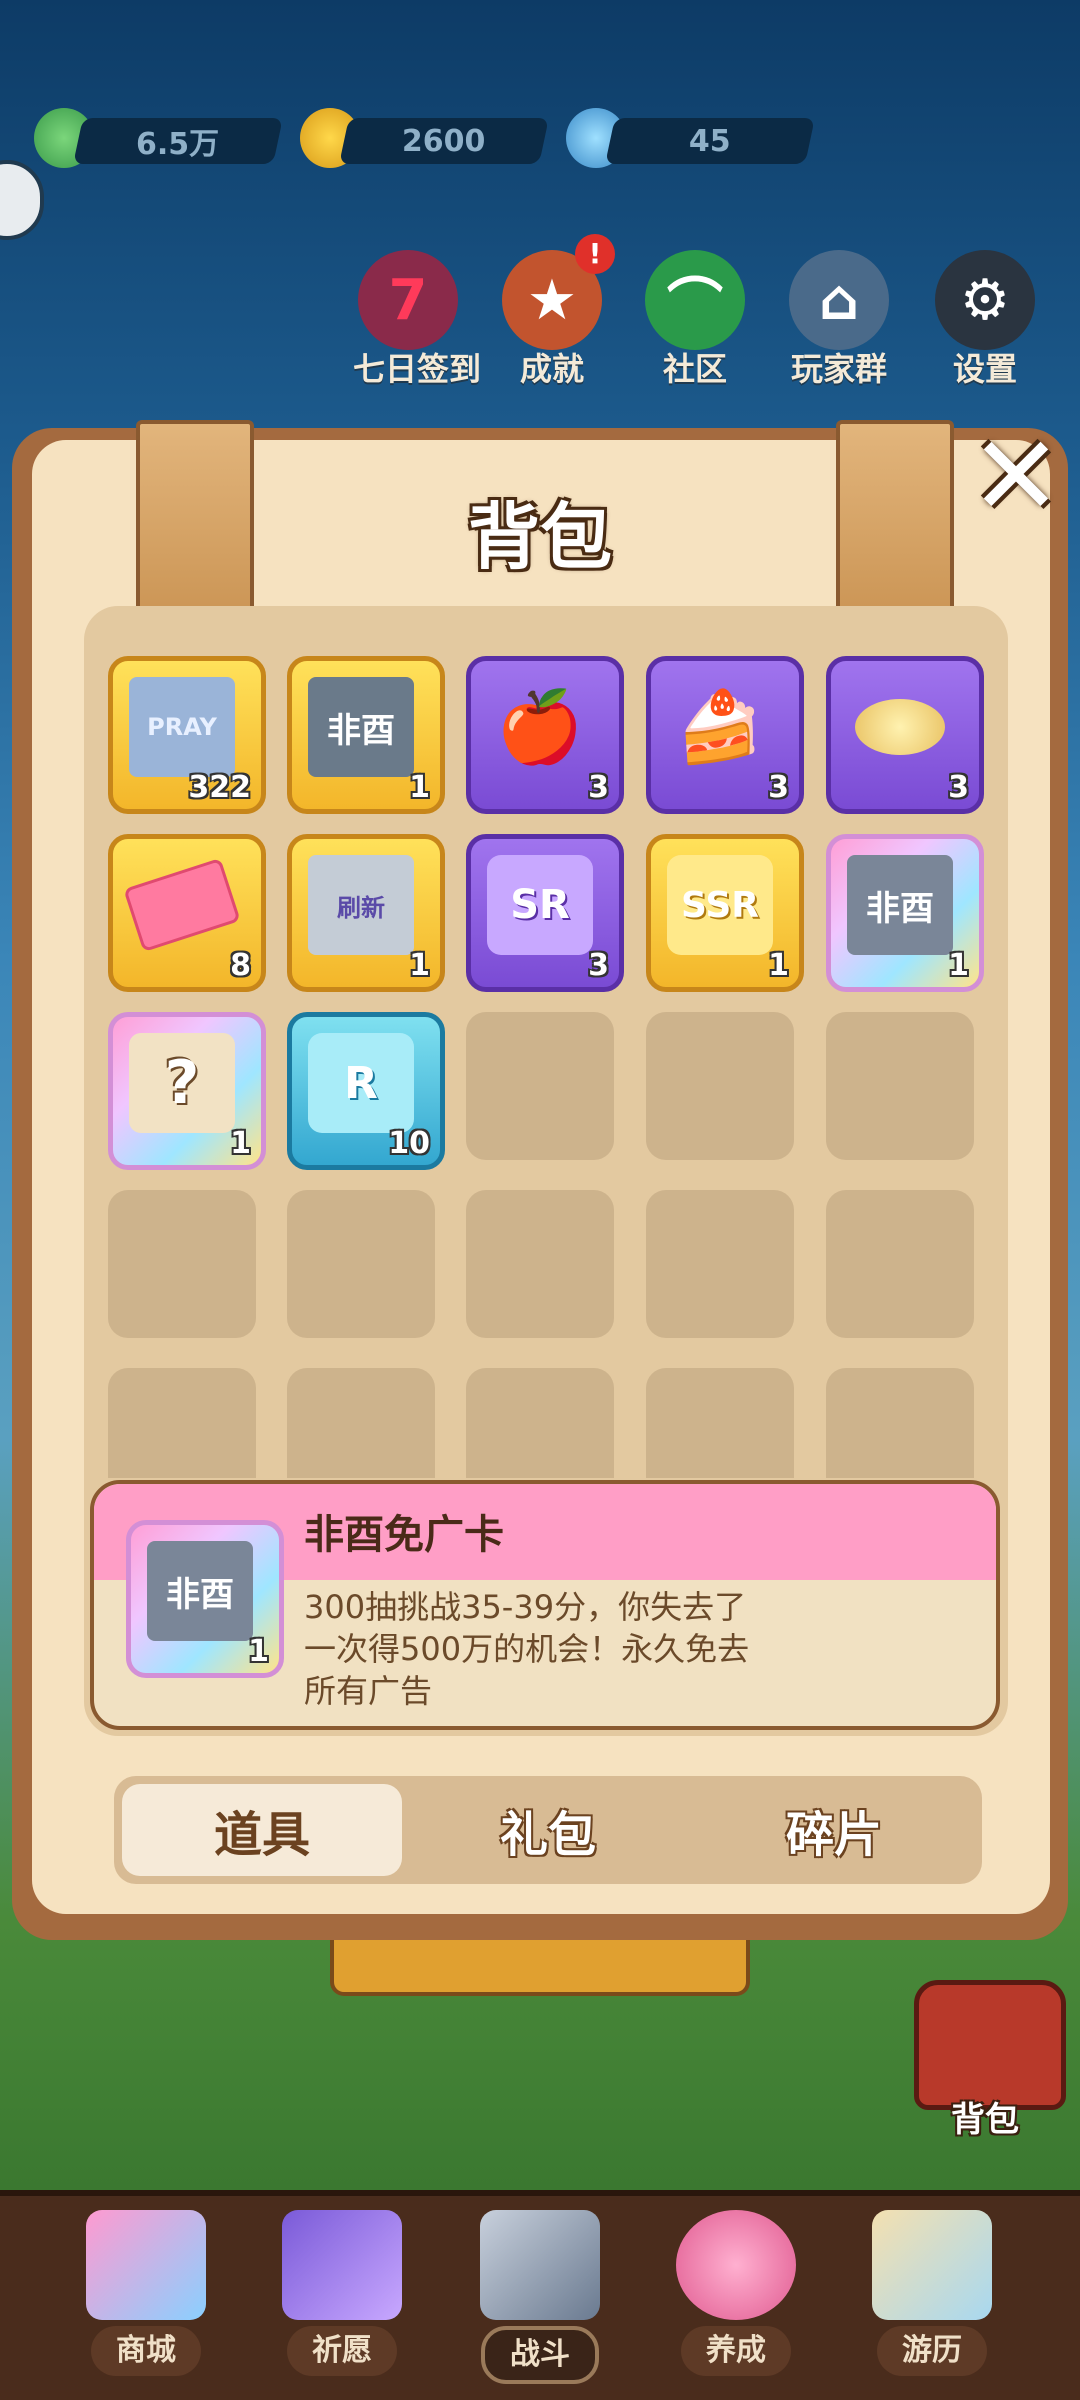 This screenshot has width=1080, height=2400. Describe the element at coordinates (182, 727) in the screenshot. I see `pray-ticket-icon: PRAY` at that location.